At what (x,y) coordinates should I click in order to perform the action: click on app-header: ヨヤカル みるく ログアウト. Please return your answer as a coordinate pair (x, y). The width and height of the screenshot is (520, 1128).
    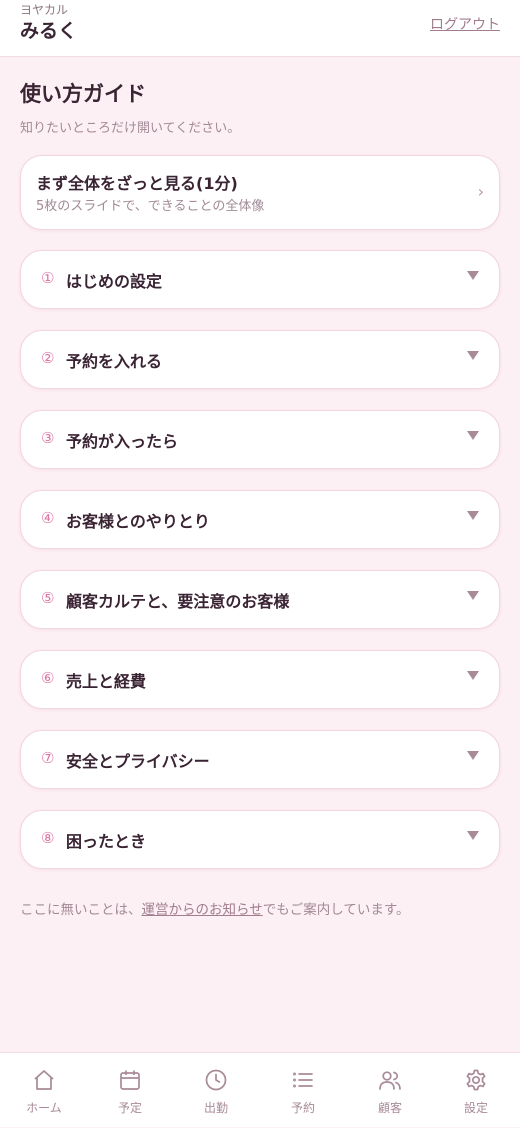
    Looking at the image, I should click on (260, 28).